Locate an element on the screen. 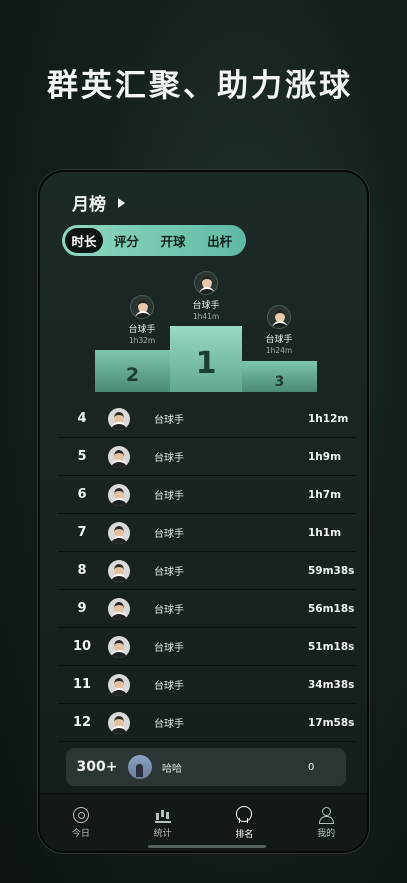  category-tabs: 时长 评分 开球 出杆 is located at coordinates (154, 240).